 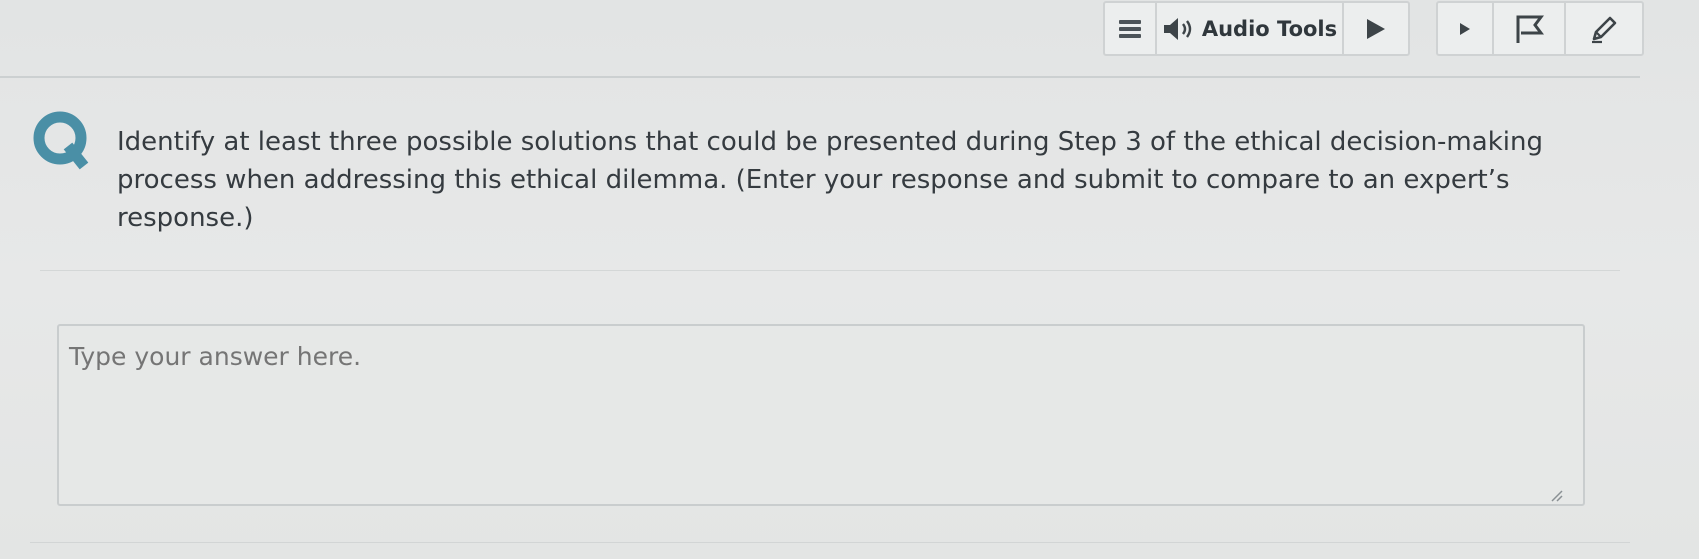 I want to click on audio-tools-button: Audio Tools, so click(x=1250, y=28).